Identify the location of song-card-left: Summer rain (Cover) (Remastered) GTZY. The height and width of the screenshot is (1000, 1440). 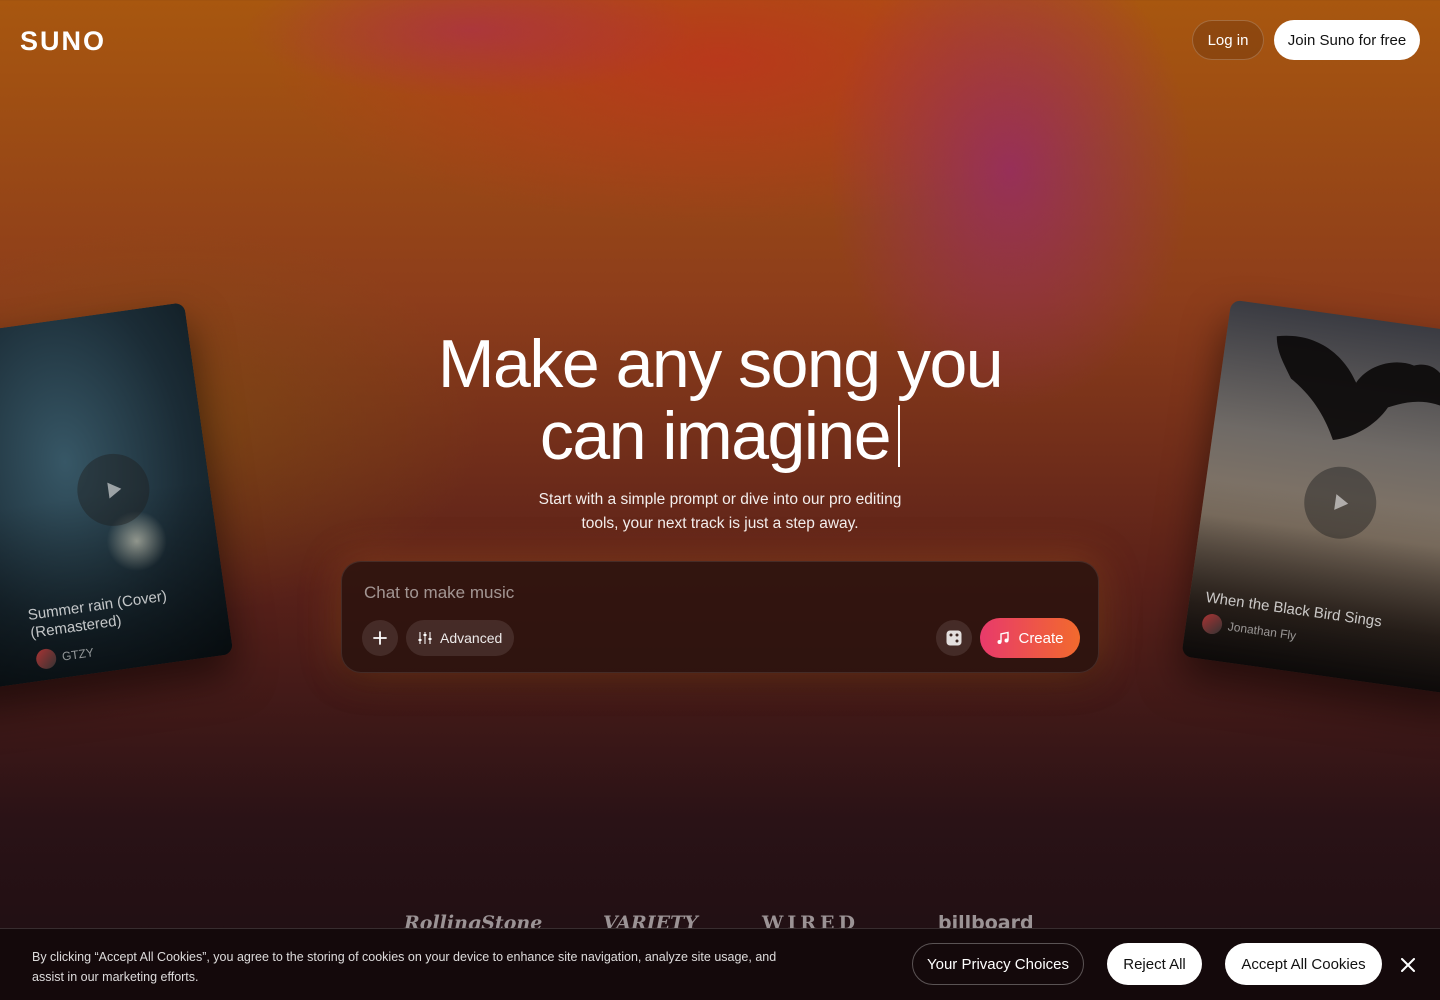
(117, 497).